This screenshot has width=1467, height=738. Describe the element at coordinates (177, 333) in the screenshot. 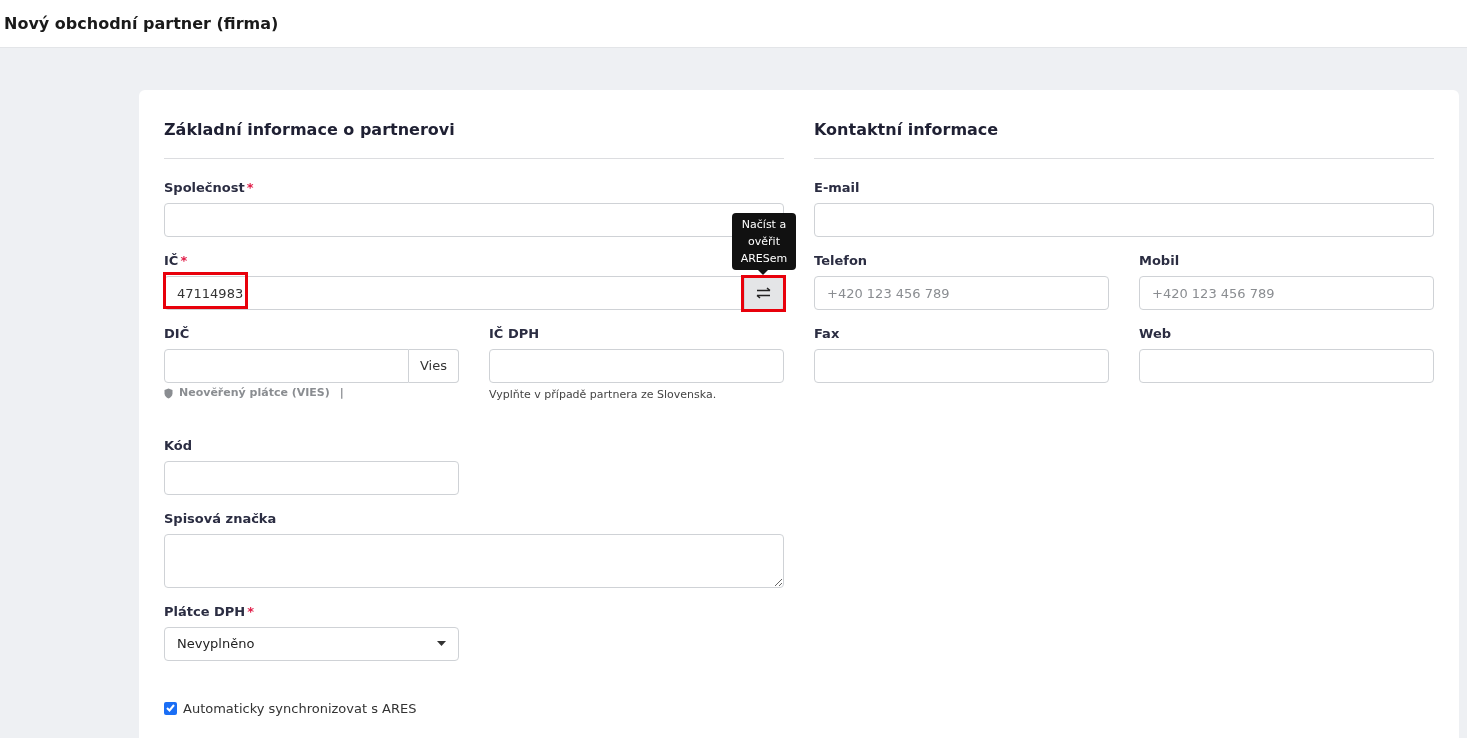

I see `field-label: DIČ` at that location.